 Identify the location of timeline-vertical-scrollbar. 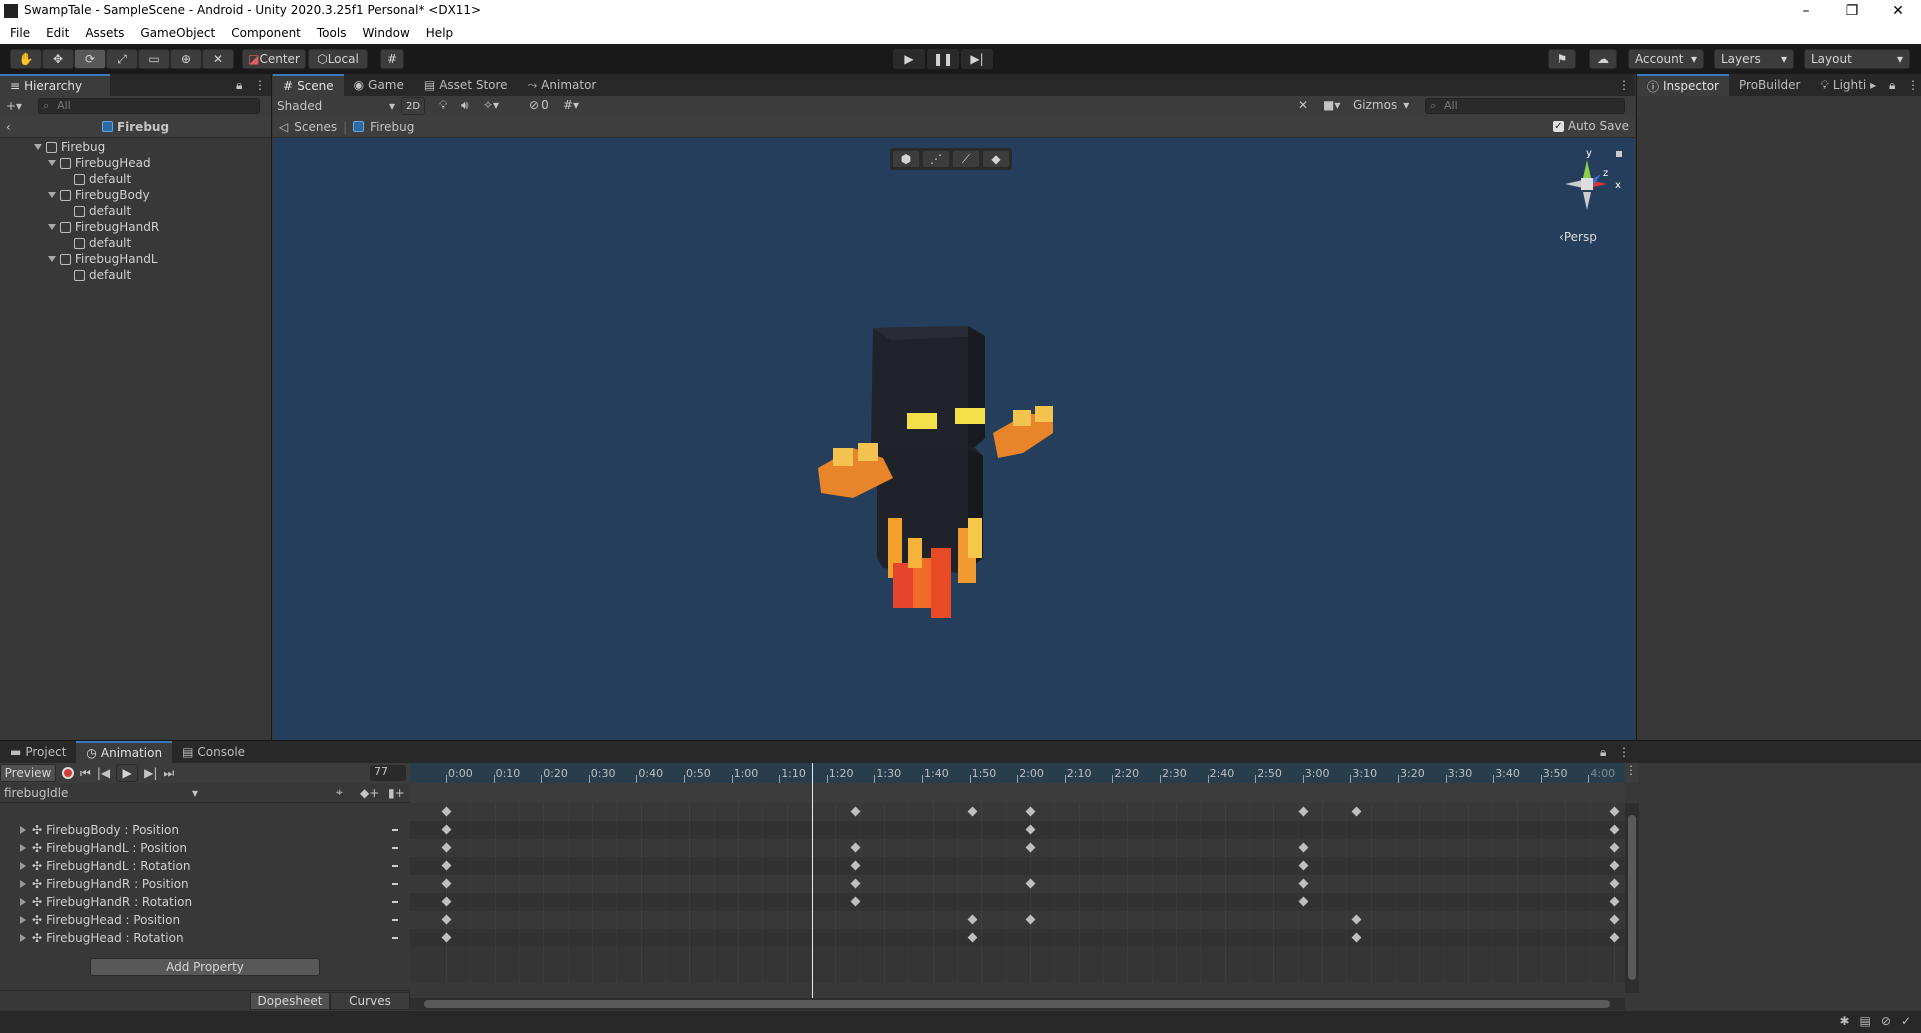
(1632, 898).